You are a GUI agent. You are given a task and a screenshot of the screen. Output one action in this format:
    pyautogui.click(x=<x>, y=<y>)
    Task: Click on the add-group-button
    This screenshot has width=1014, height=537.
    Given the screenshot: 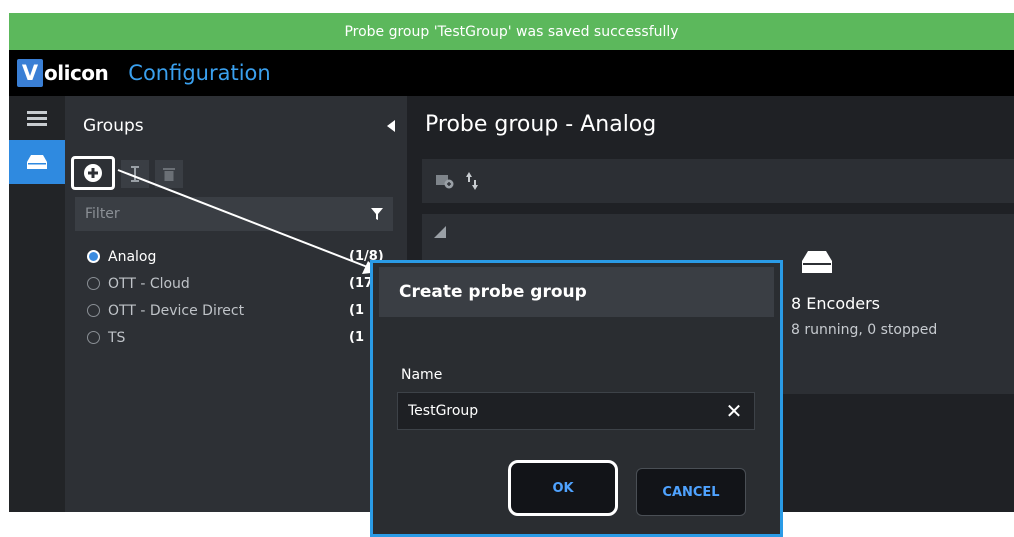 What is the action you would take?
    pyautogui.click(x=93, y=173)
    